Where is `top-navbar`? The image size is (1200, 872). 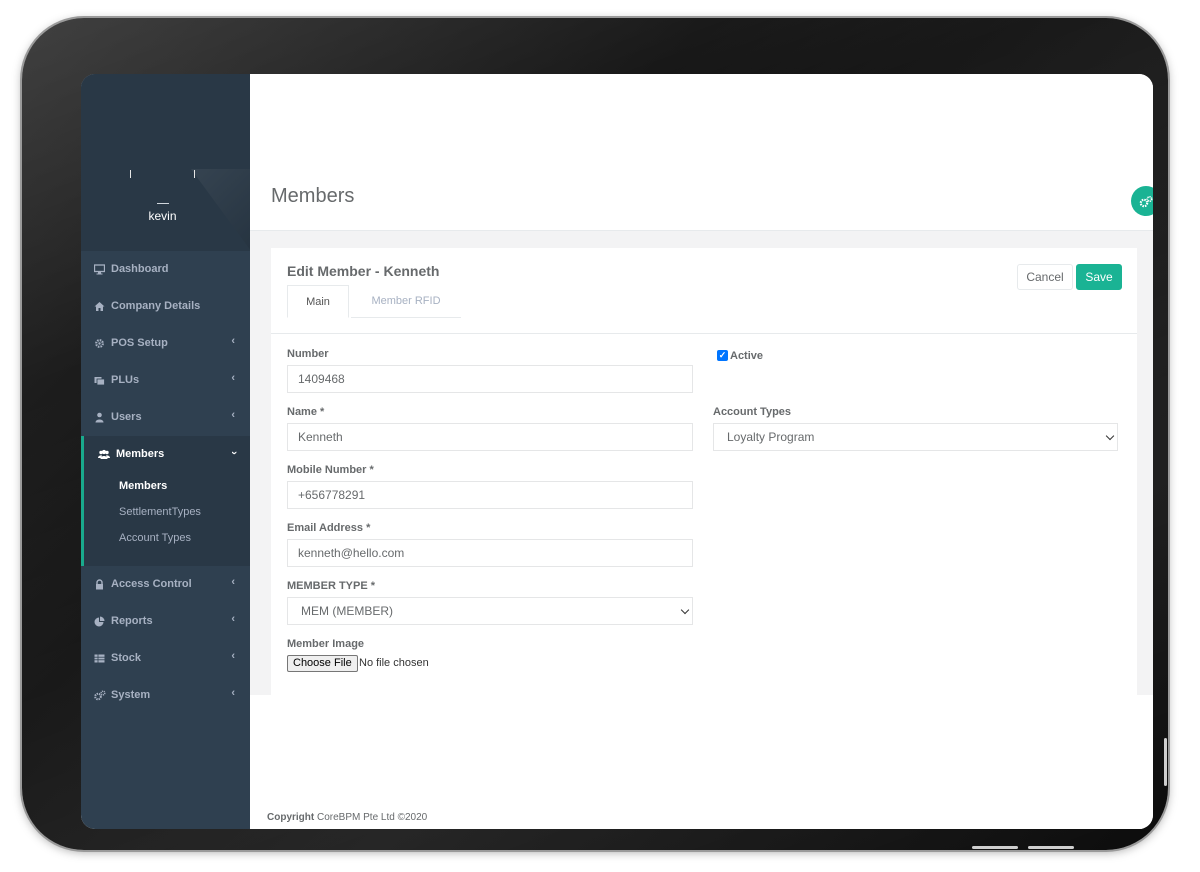 top-navbar is located at coordinates (701, 121).